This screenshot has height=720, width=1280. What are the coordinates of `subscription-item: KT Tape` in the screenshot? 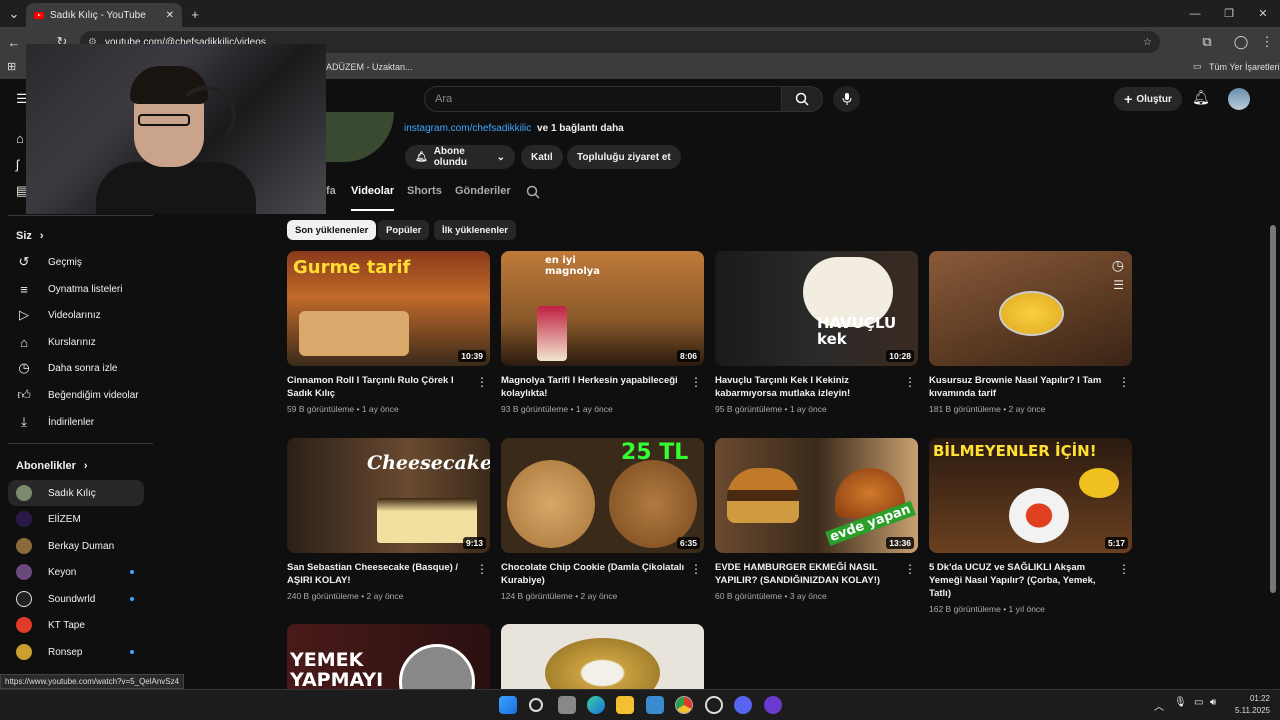 It's located at (76, 625).